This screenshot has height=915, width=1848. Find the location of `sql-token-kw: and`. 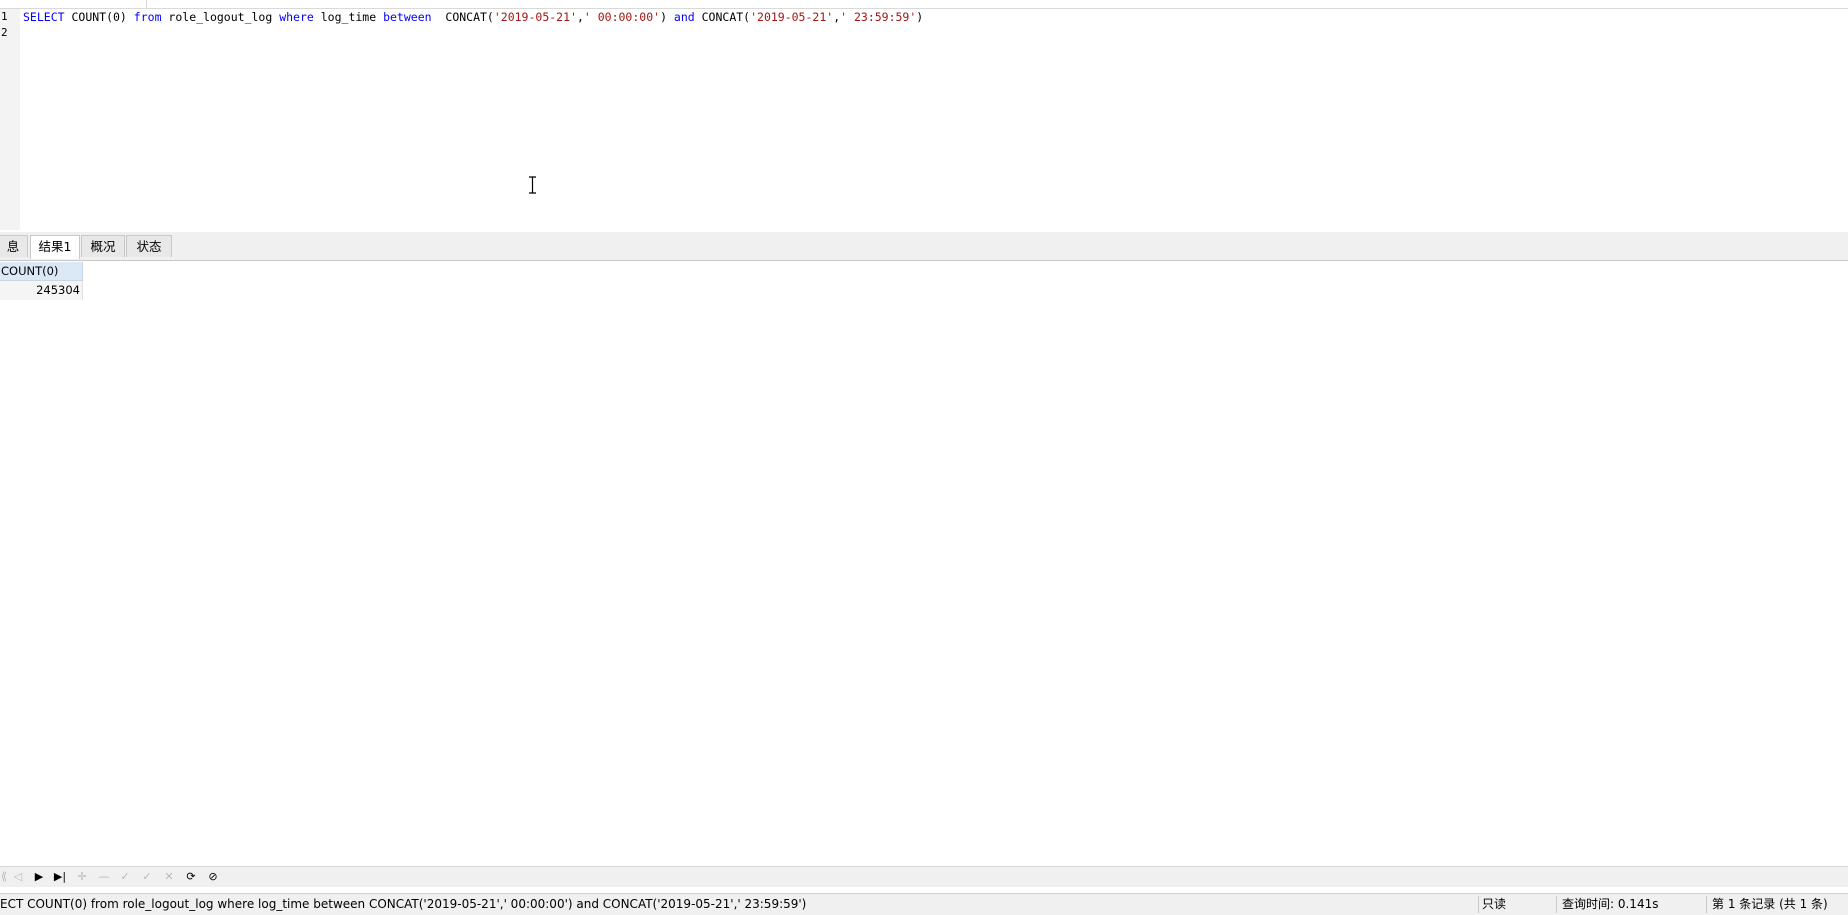

sql-token-kw: and is located at coordinates (684, 17).